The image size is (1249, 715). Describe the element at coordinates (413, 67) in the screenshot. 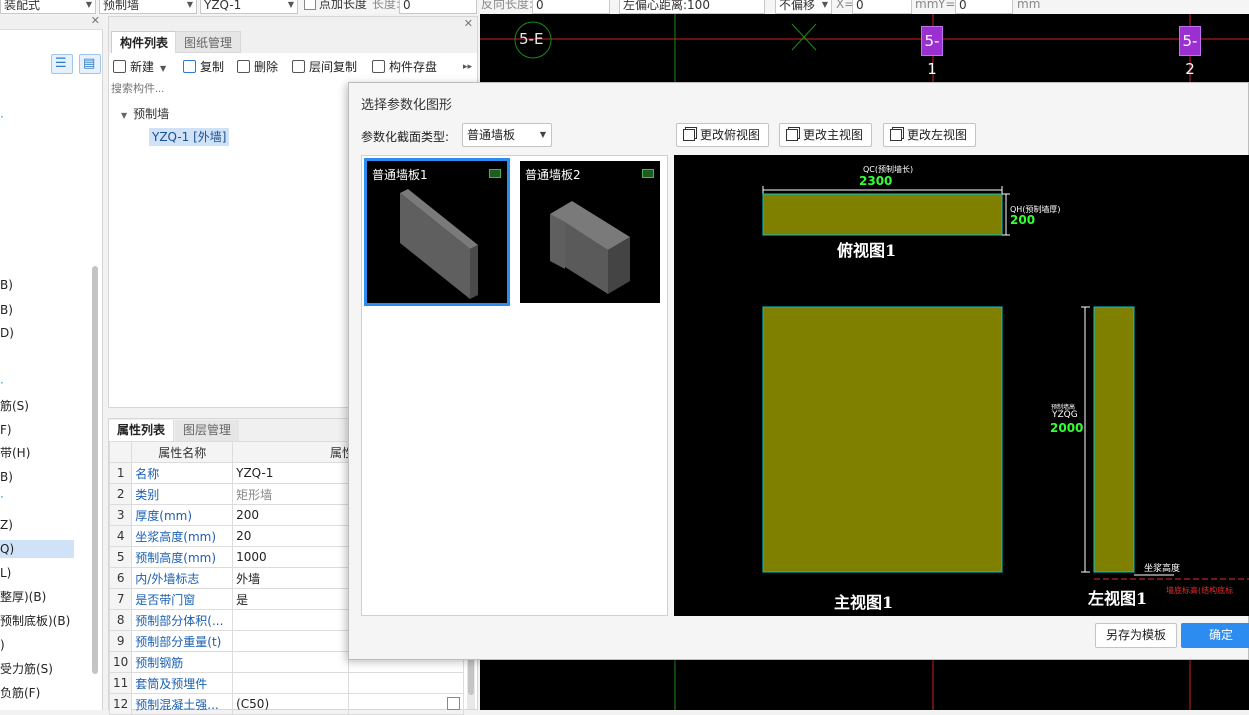

I see `save-component-label: 构件存盘` at that location.